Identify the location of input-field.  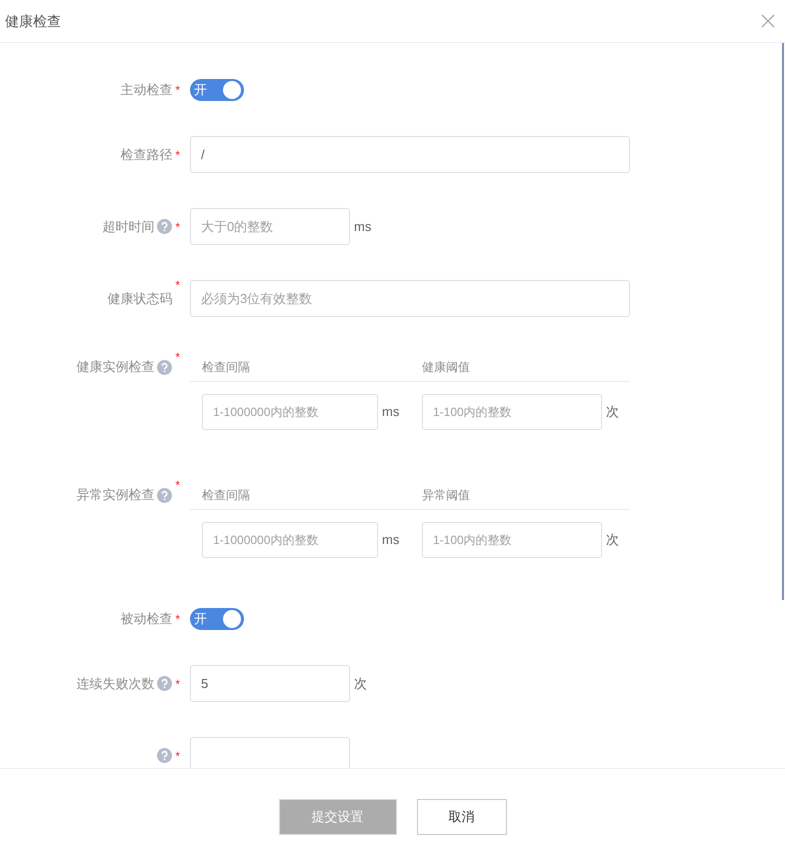
(270, 752).